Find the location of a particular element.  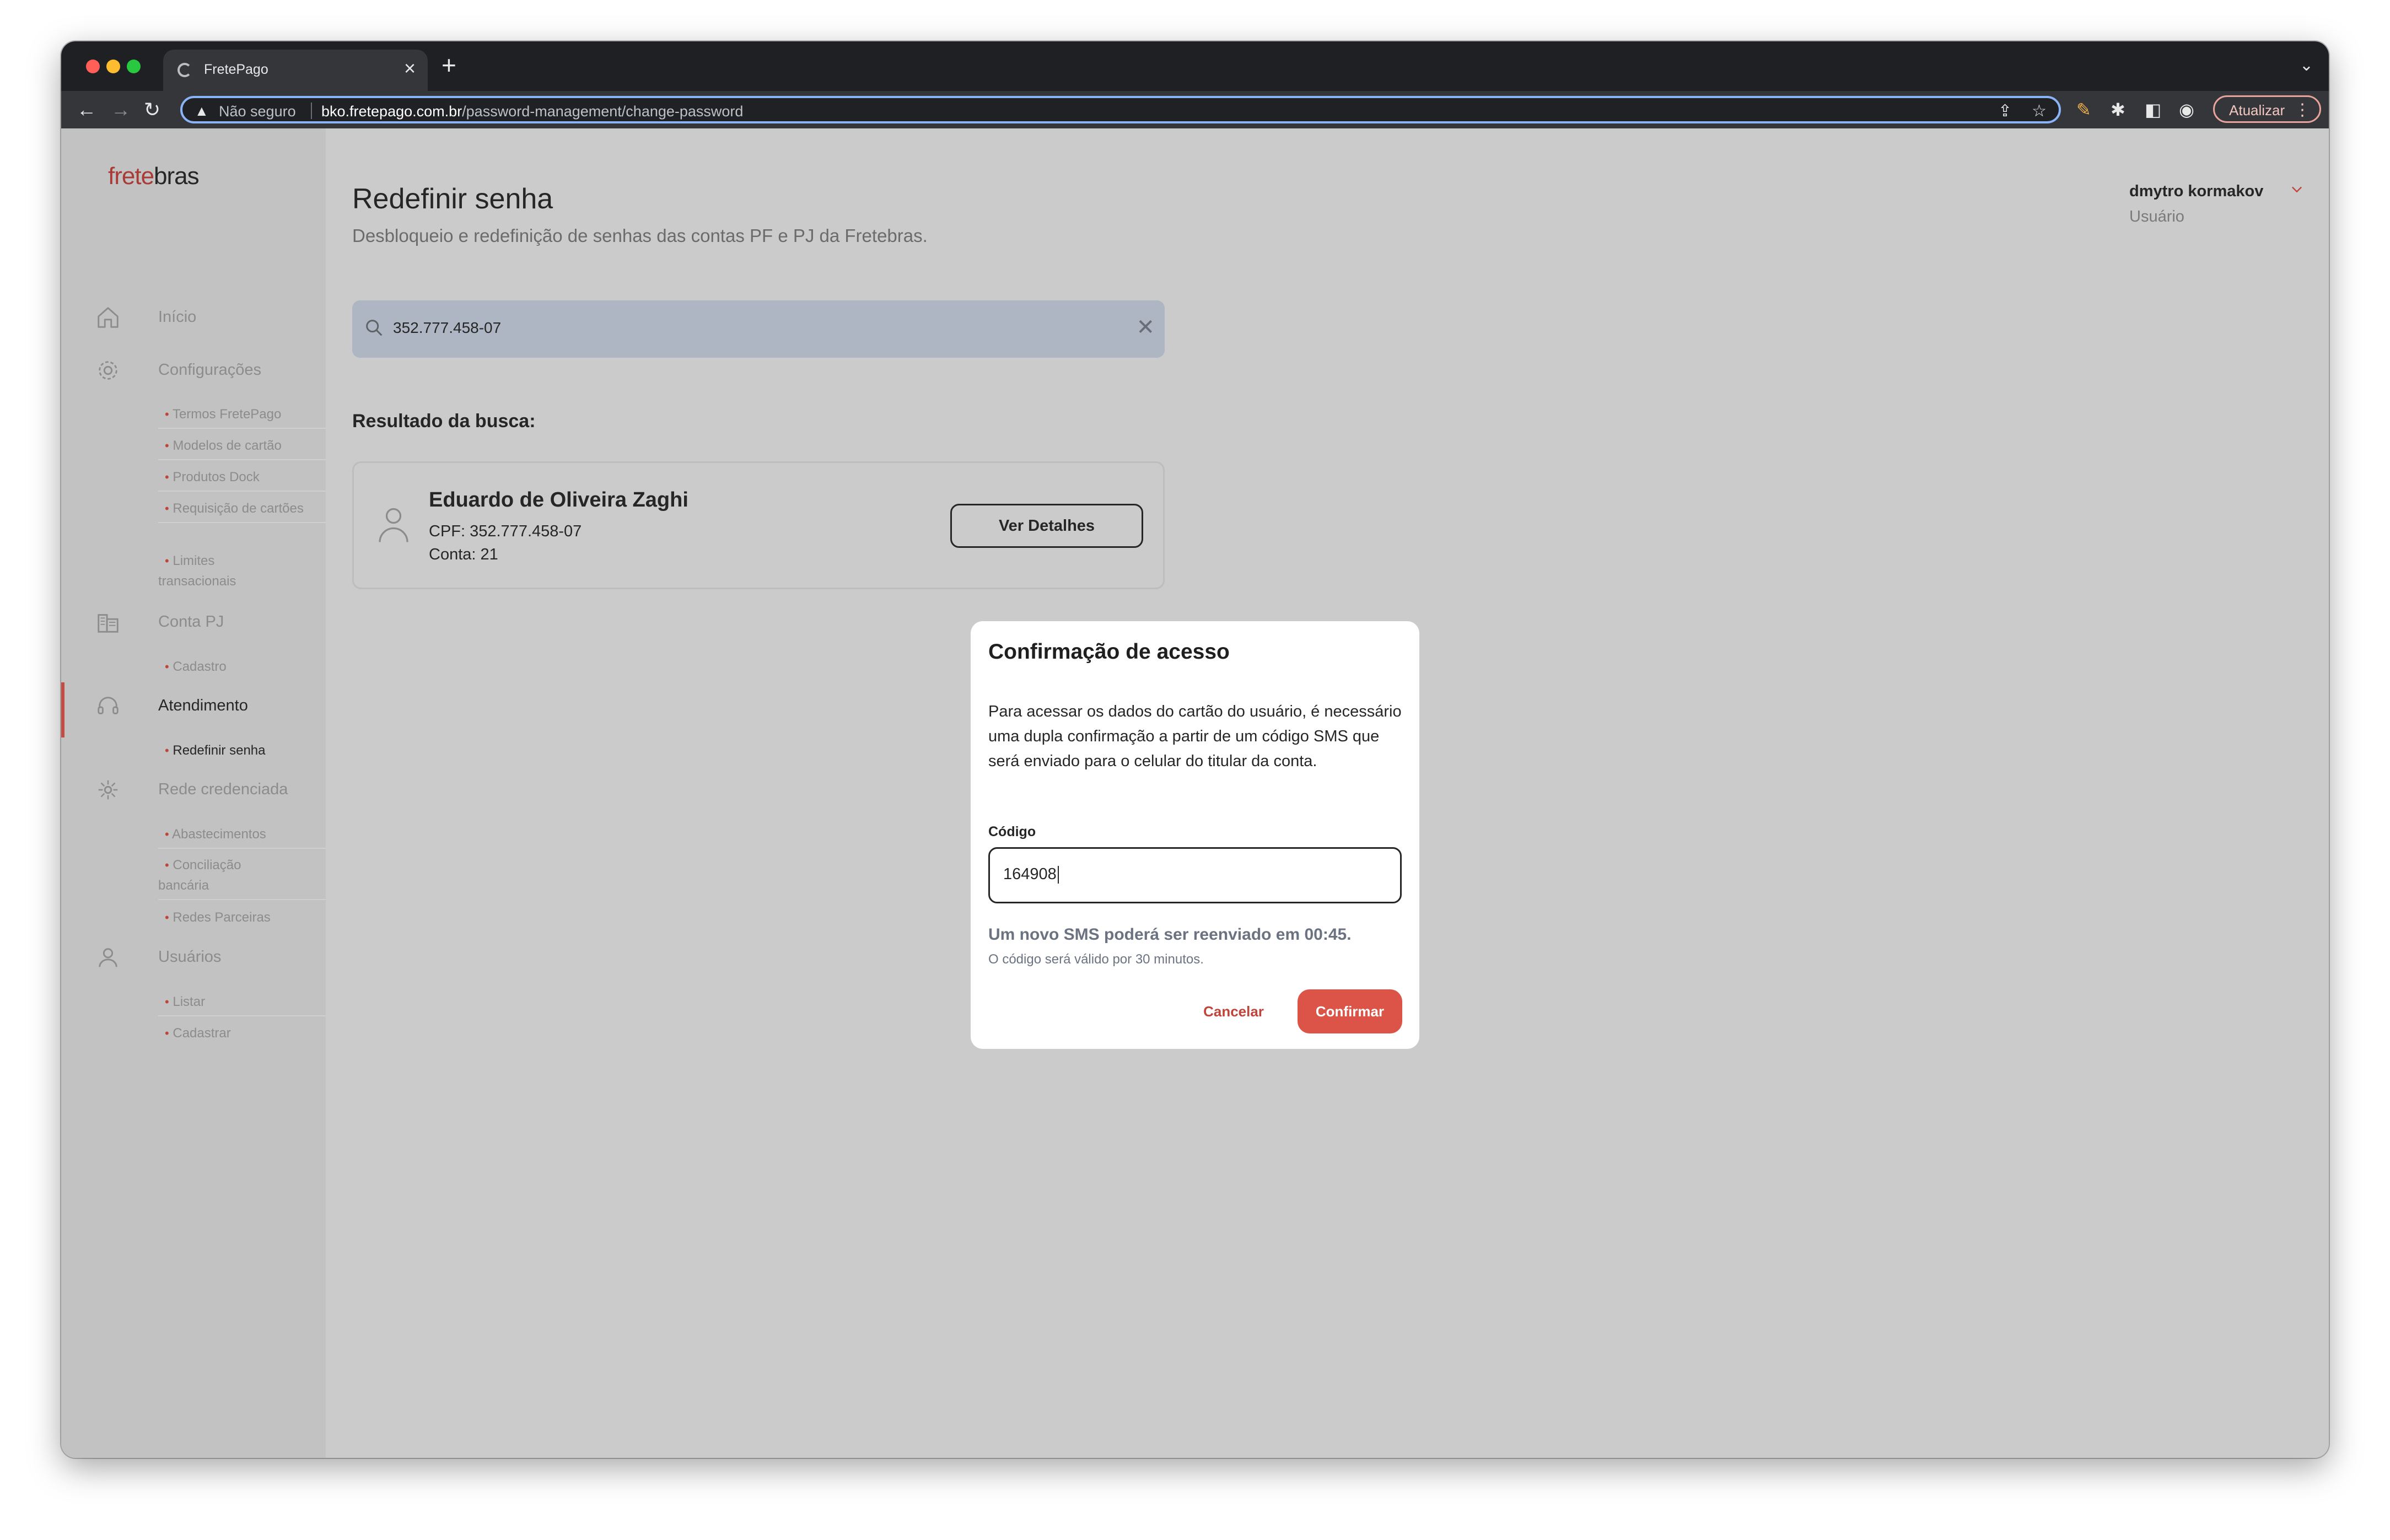

code-field: 164908 is located at coordinates (1195, 875).